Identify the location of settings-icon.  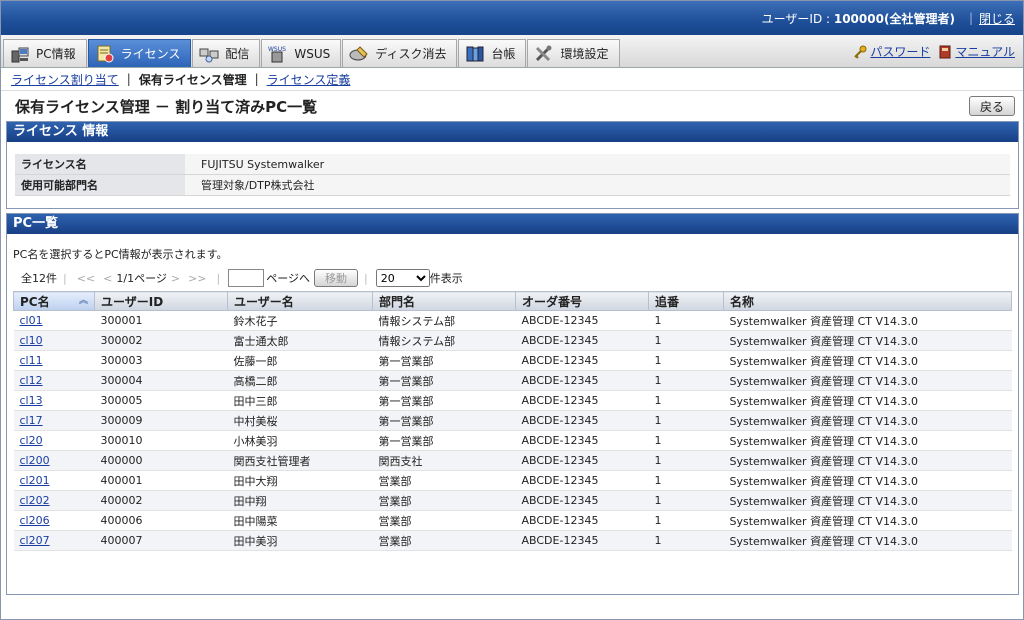
(544, 54).